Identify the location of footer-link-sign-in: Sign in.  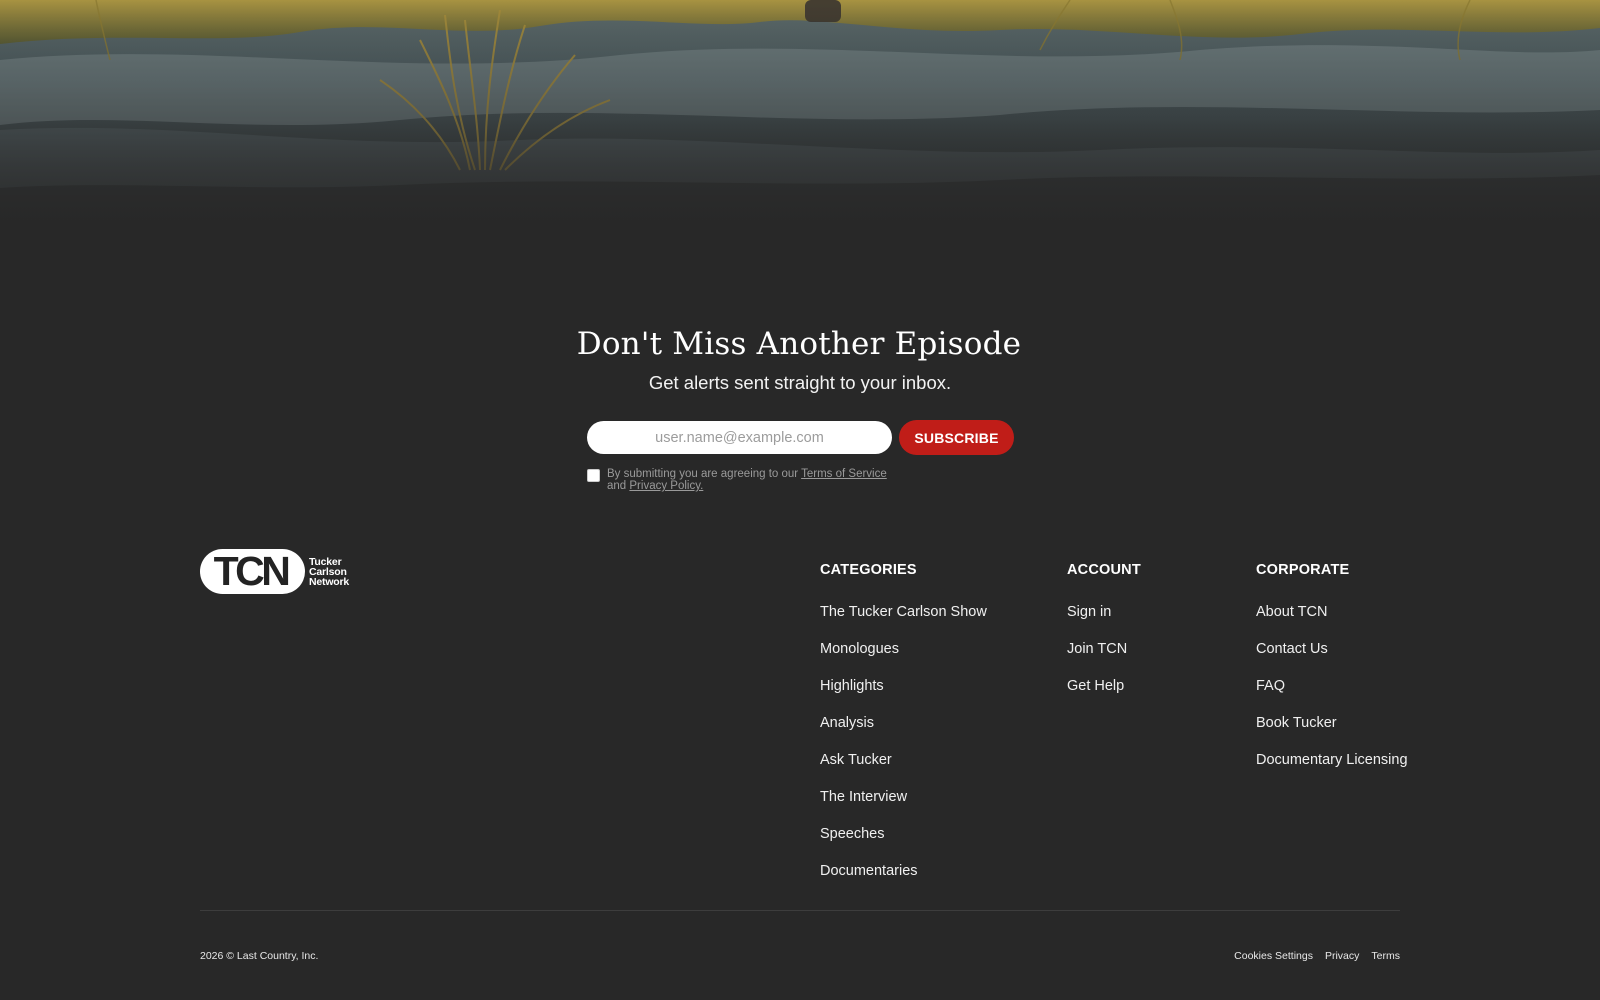
(1089, 612).